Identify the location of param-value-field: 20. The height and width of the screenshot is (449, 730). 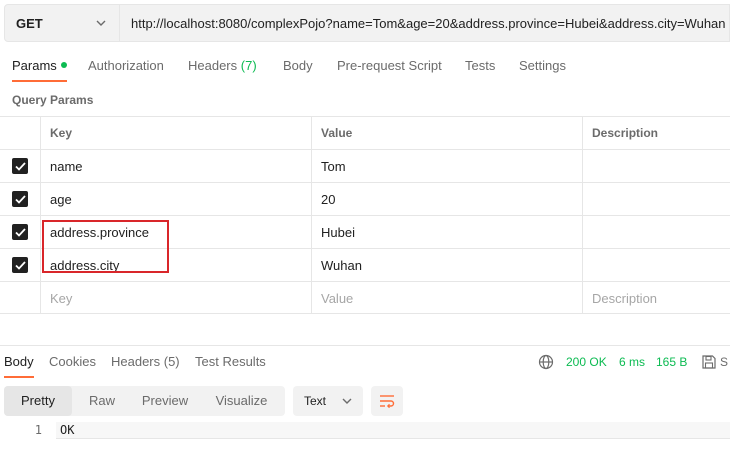
(447, 199).